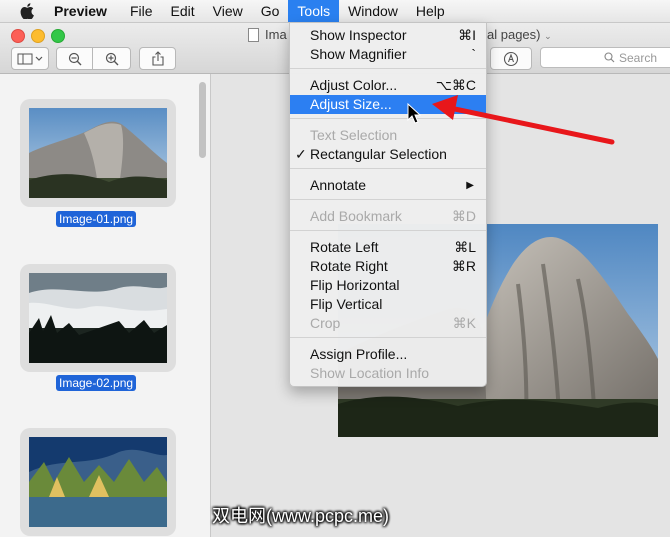 This screenshot has width=670, height=537. I want to click on zoom-out-button, so click(75, 58).